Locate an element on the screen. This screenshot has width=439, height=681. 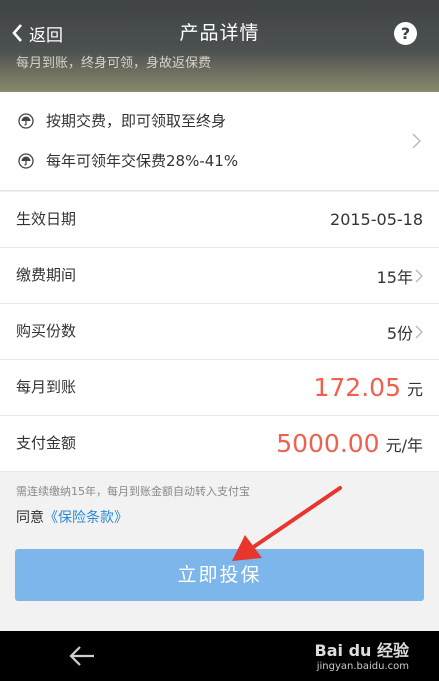
payment-period-row: 缴费期间 15年 is located at coordinates (219, 276).